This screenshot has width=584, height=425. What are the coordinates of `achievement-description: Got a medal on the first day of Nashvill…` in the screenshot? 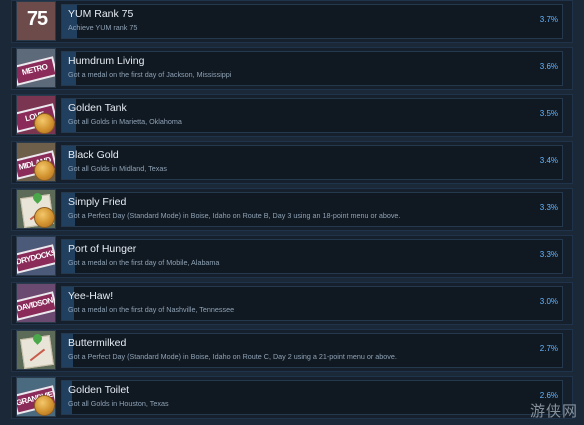 It's located at (151, 309).